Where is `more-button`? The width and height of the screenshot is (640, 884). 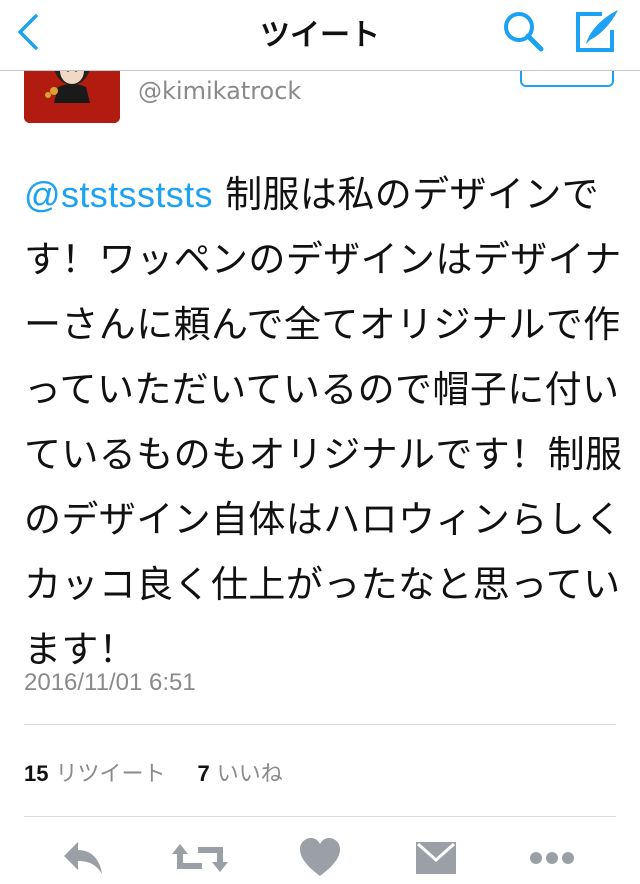
more-button is located at coordinates (552, 858).